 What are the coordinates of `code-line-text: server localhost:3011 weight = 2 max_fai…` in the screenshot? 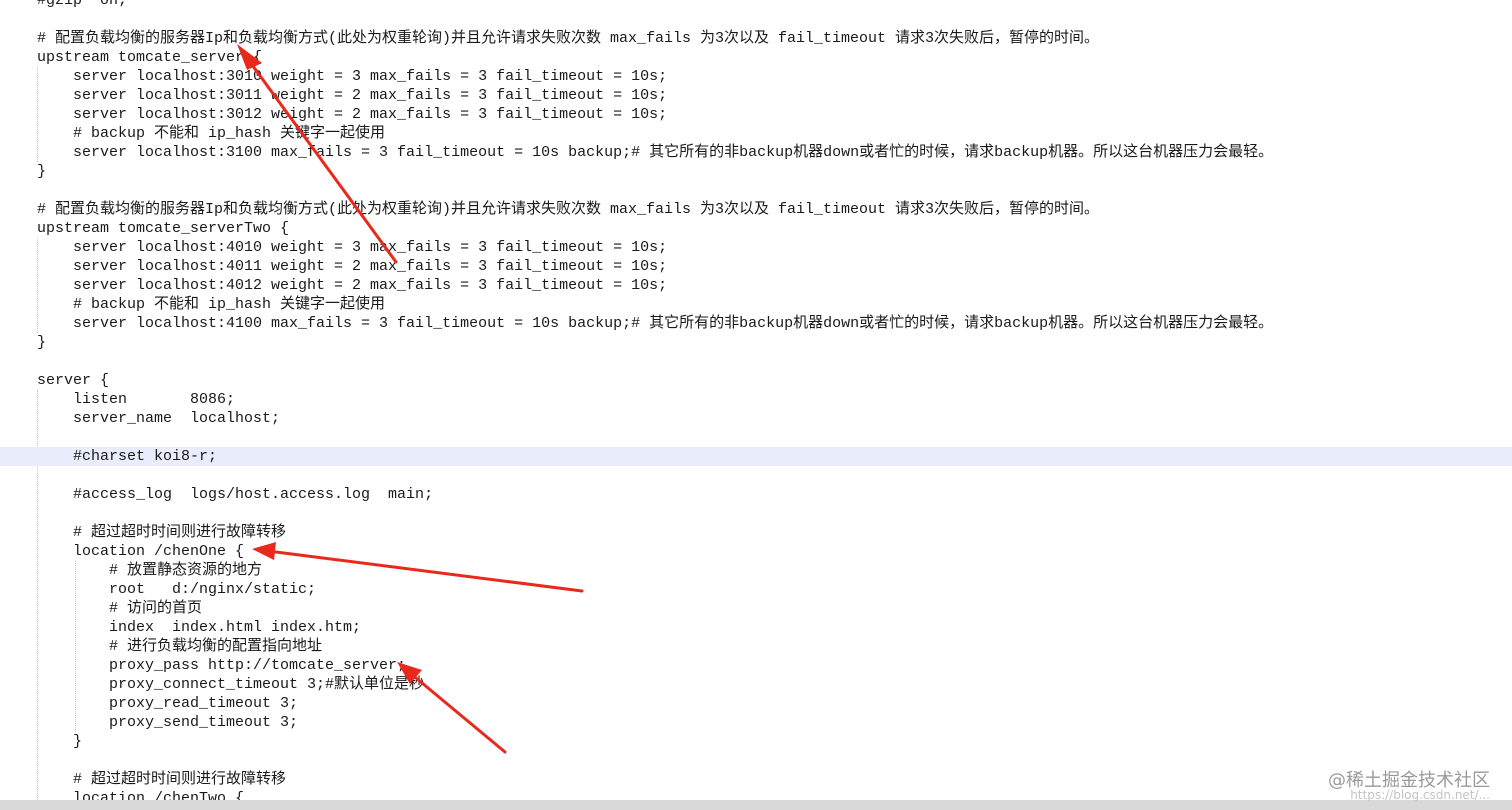 It's located at (352, 95).